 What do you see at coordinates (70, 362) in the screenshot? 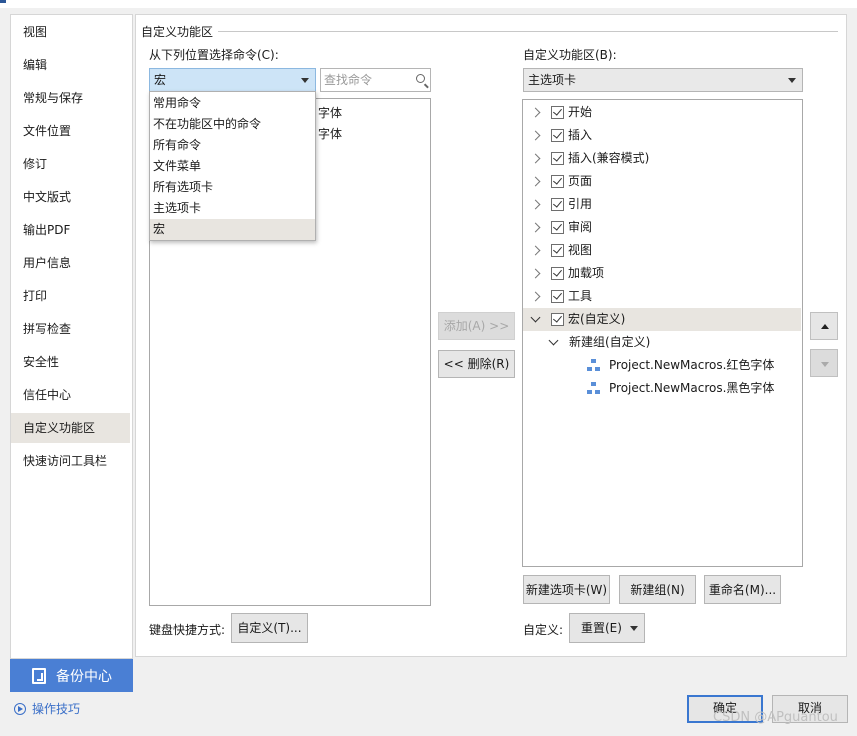
I see `sidebar-item-security: 安全性` at bounding box center [70, 362].